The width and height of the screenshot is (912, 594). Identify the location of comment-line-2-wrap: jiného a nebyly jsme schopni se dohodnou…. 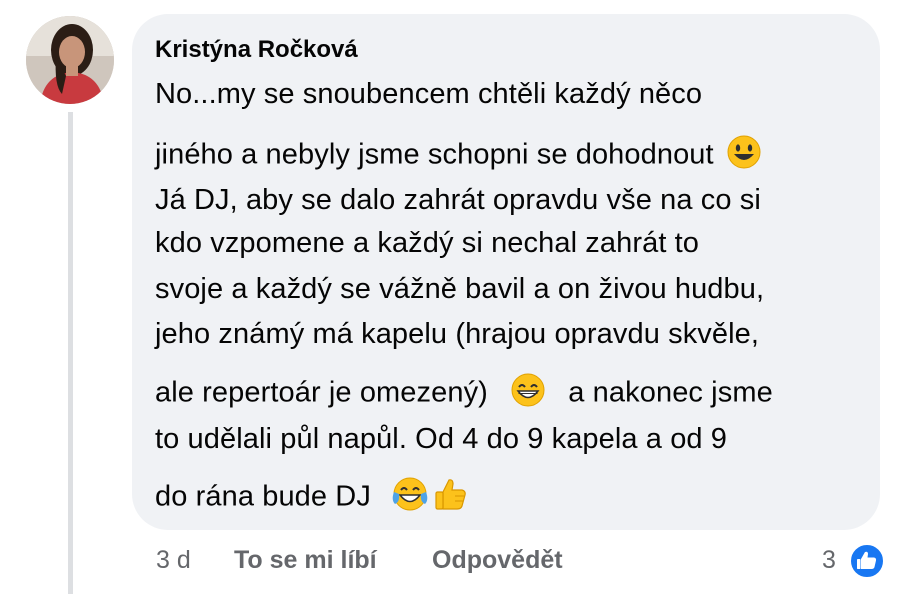
(458, 156).